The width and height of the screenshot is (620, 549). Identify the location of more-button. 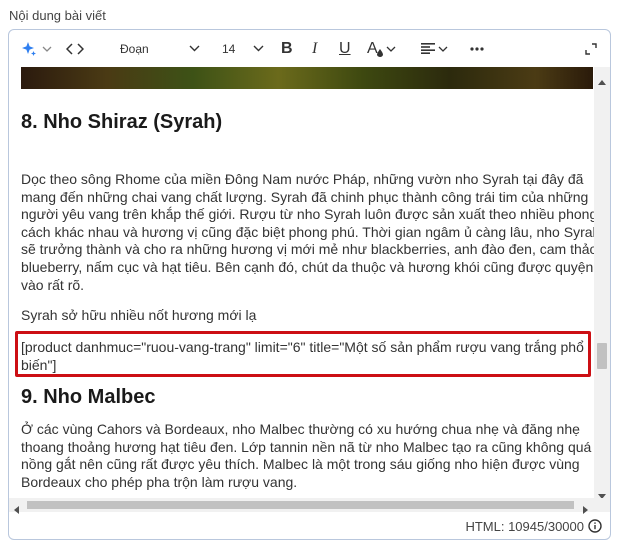
(477, 48).